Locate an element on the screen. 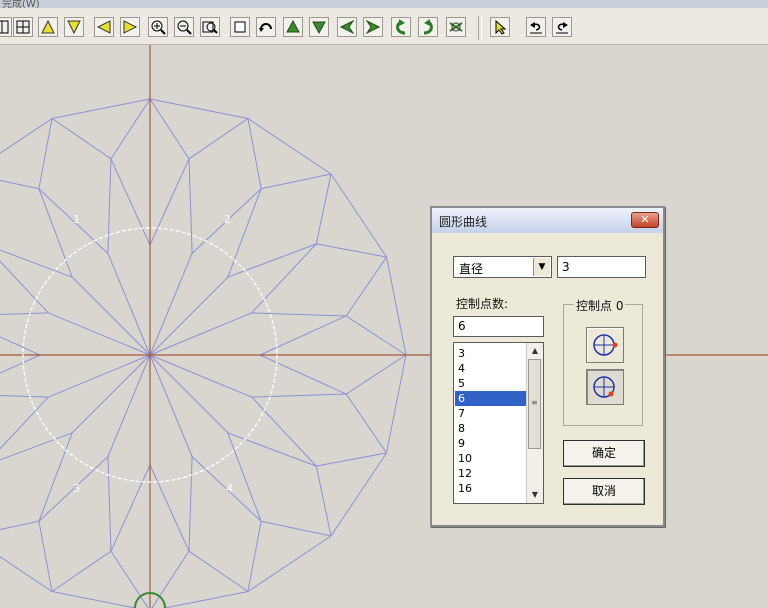 The width and height of the screenshot is (768, 608). list-item: 12 is located at coordinates (491, 473).